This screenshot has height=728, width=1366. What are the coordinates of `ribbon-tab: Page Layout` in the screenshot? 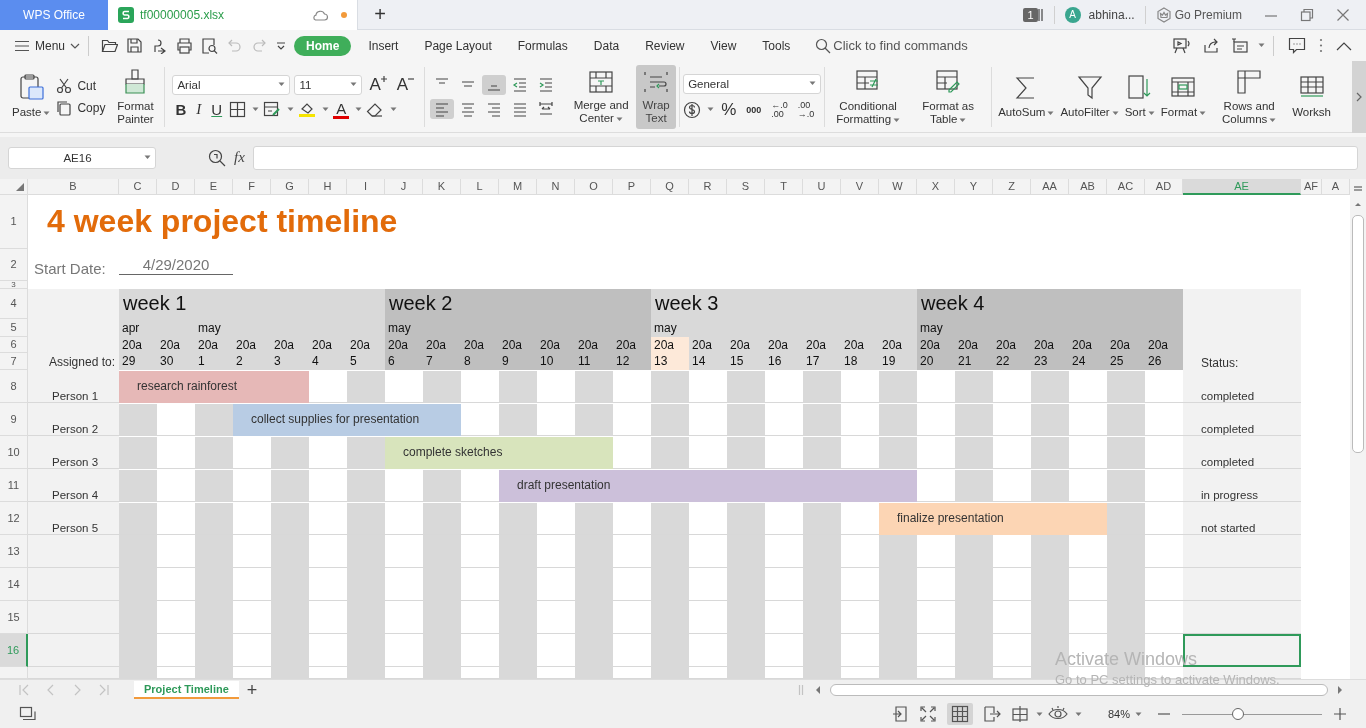 It's located at (458, 45).